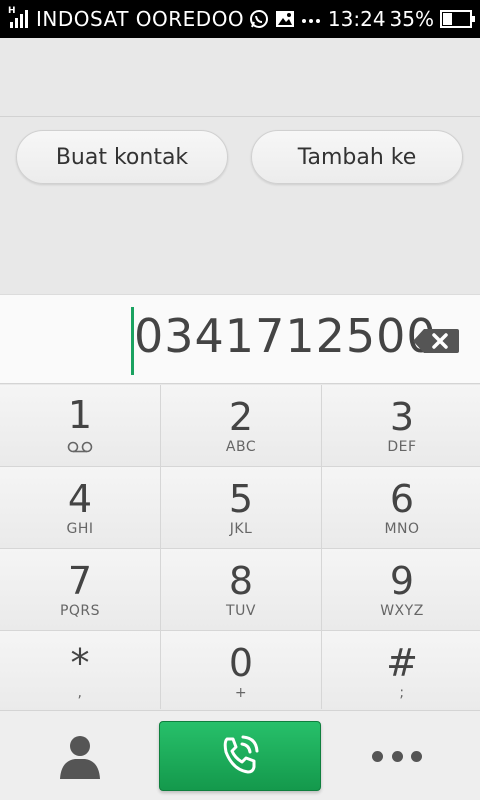 Image resolution: width=480 pixels, height=800 pixels. Describe the element at coordinates (241, 446) in the screenshot. I see `key-letters: ABC` at that location.